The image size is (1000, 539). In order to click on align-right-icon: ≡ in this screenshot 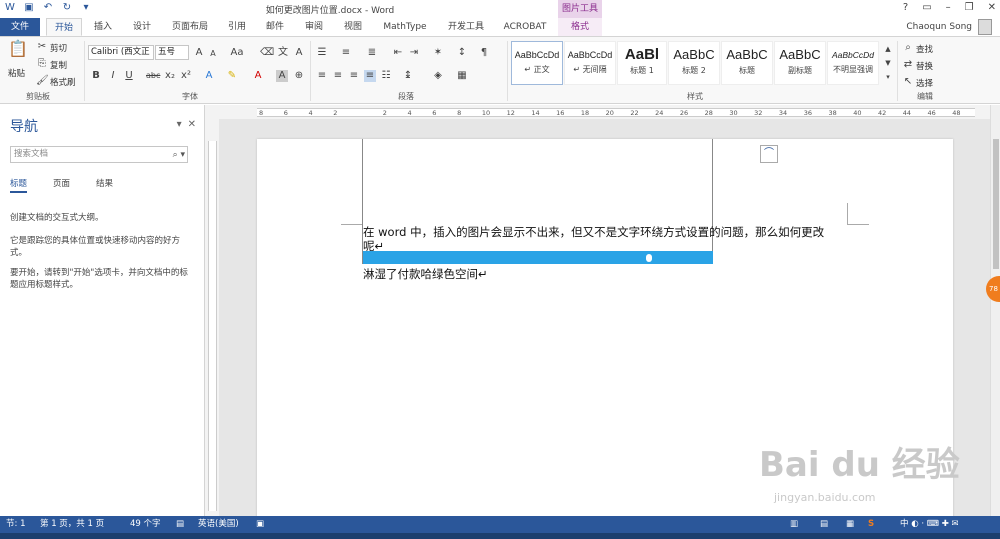, I will do `click(354, 76)`.